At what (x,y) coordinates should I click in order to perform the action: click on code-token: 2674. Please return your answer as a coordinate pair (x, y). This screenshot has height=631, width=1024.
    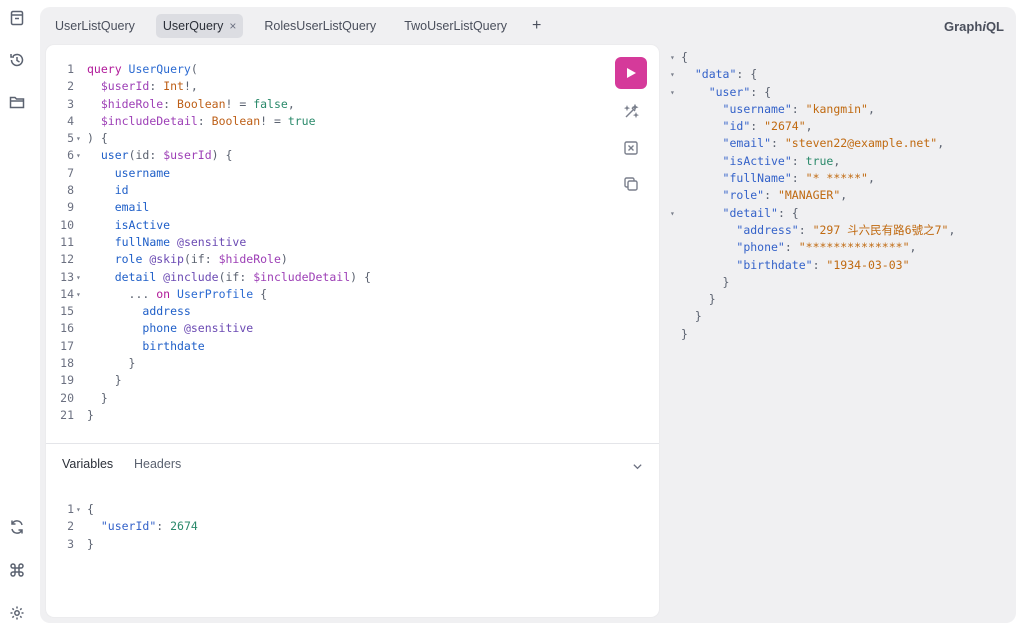
    Looking at the image, I should click on (184, 526).